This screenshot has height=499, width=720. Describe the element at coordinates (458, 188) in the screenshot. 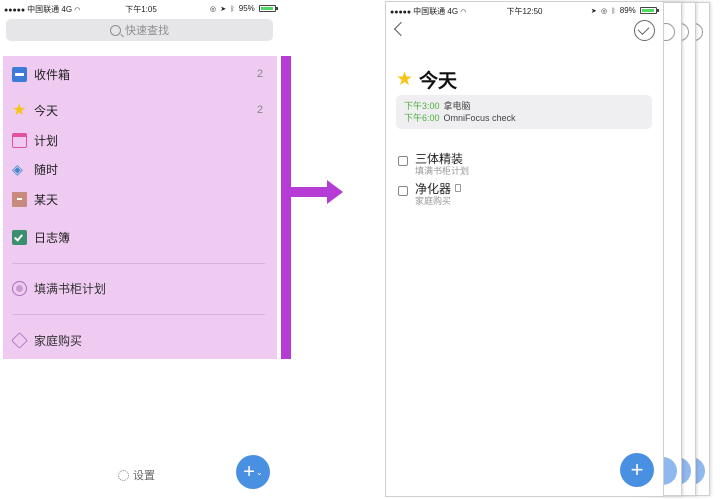

I see `note-icon` at that location.